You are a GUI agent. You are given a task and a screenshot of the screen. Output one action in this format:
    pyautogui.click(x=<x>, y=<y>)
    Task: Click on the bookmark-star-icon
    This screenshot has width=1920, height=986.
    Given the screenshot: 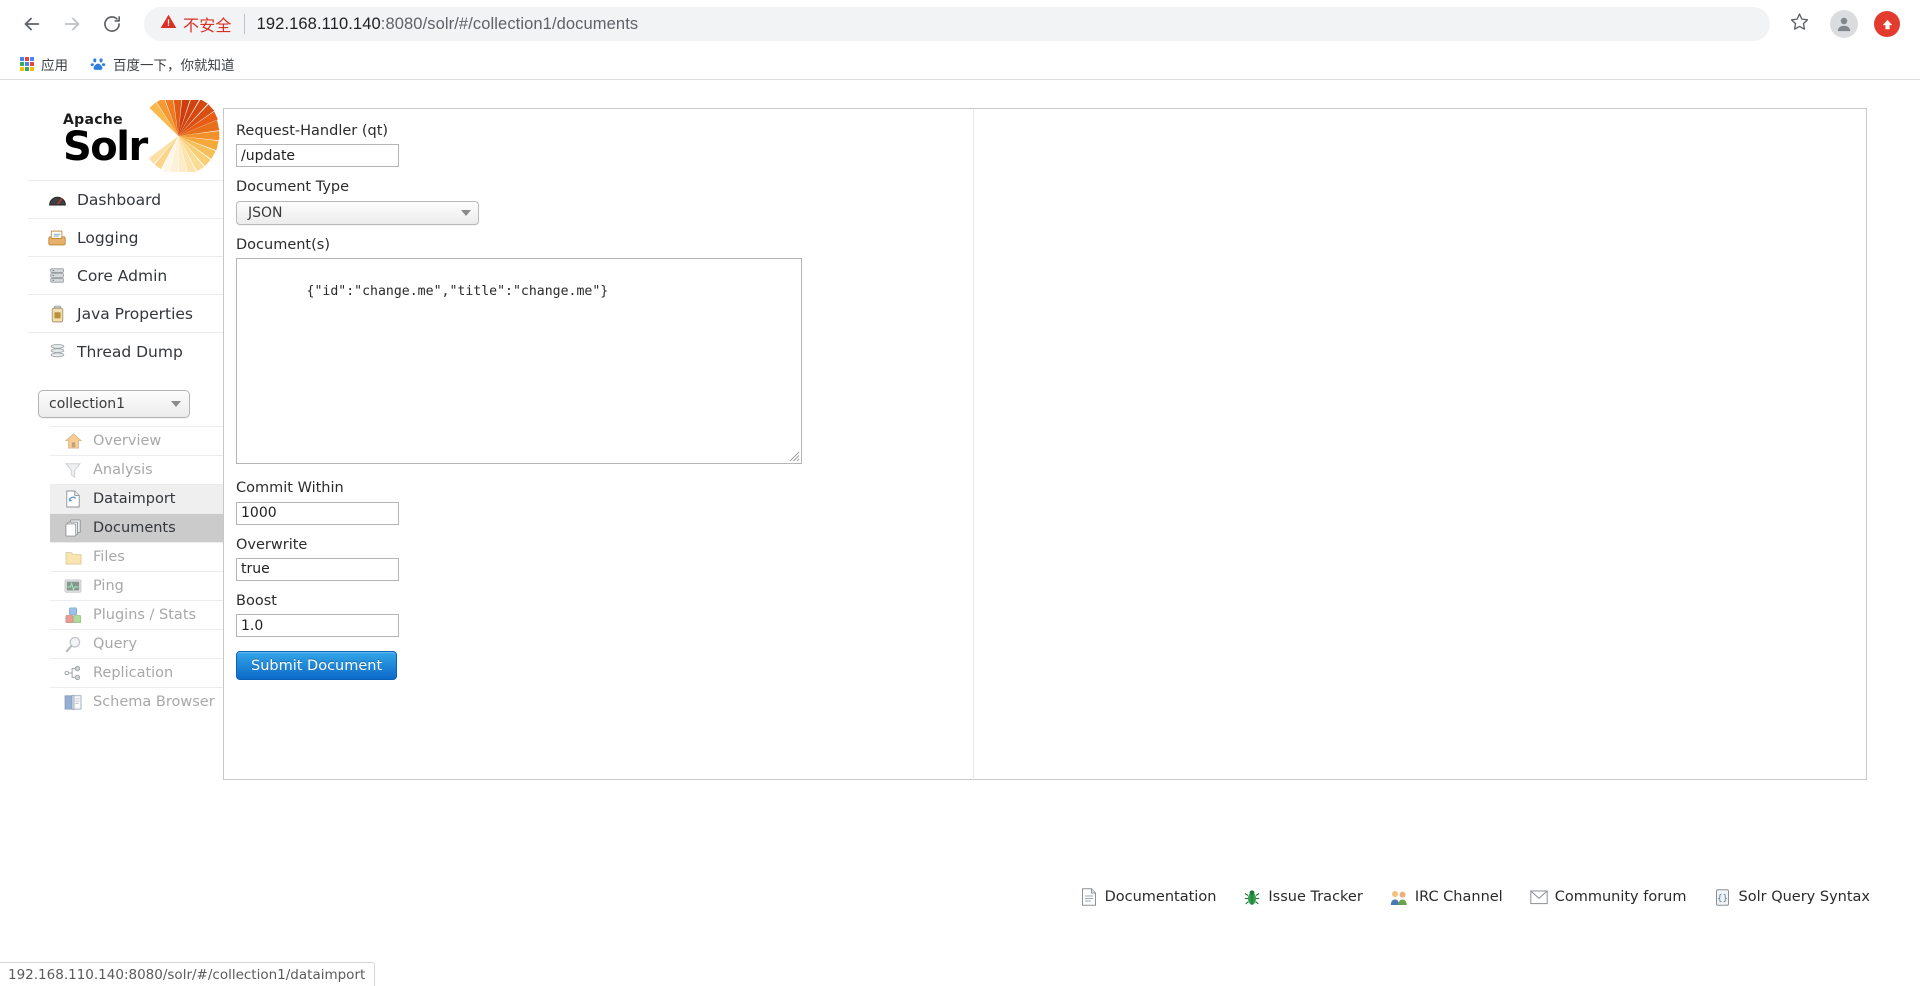 What is the action you would take?
    pyautogui.click(x=1799, y=24)
    